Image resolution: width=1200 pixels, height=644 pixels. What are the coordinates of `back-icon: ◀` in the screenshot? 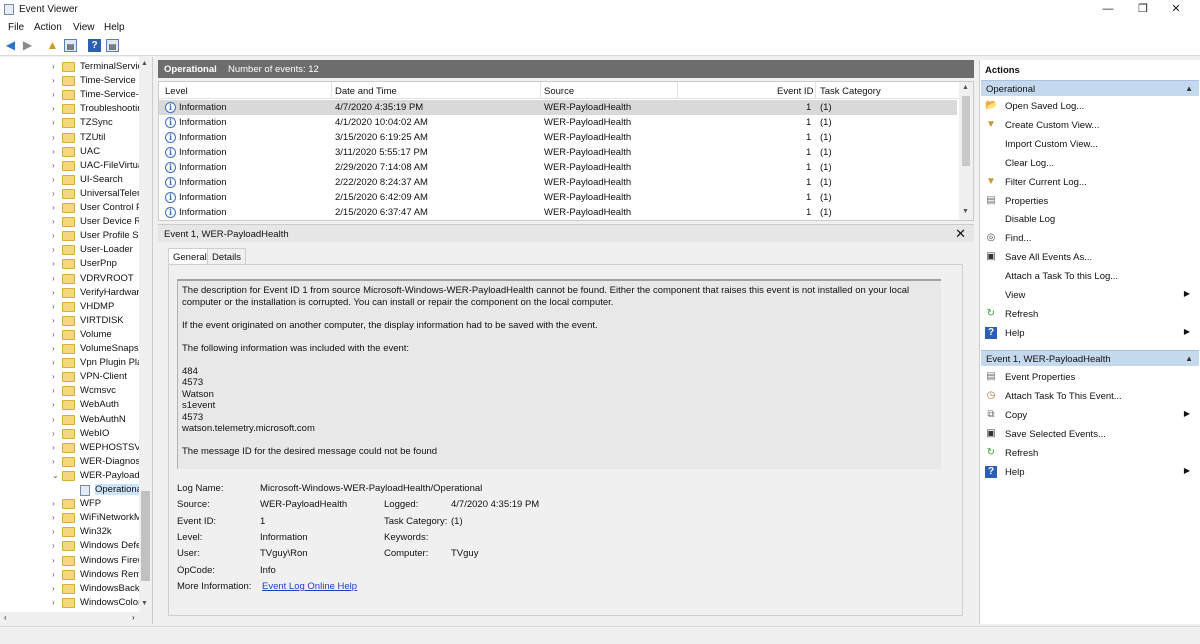 It's located at (10, 45).